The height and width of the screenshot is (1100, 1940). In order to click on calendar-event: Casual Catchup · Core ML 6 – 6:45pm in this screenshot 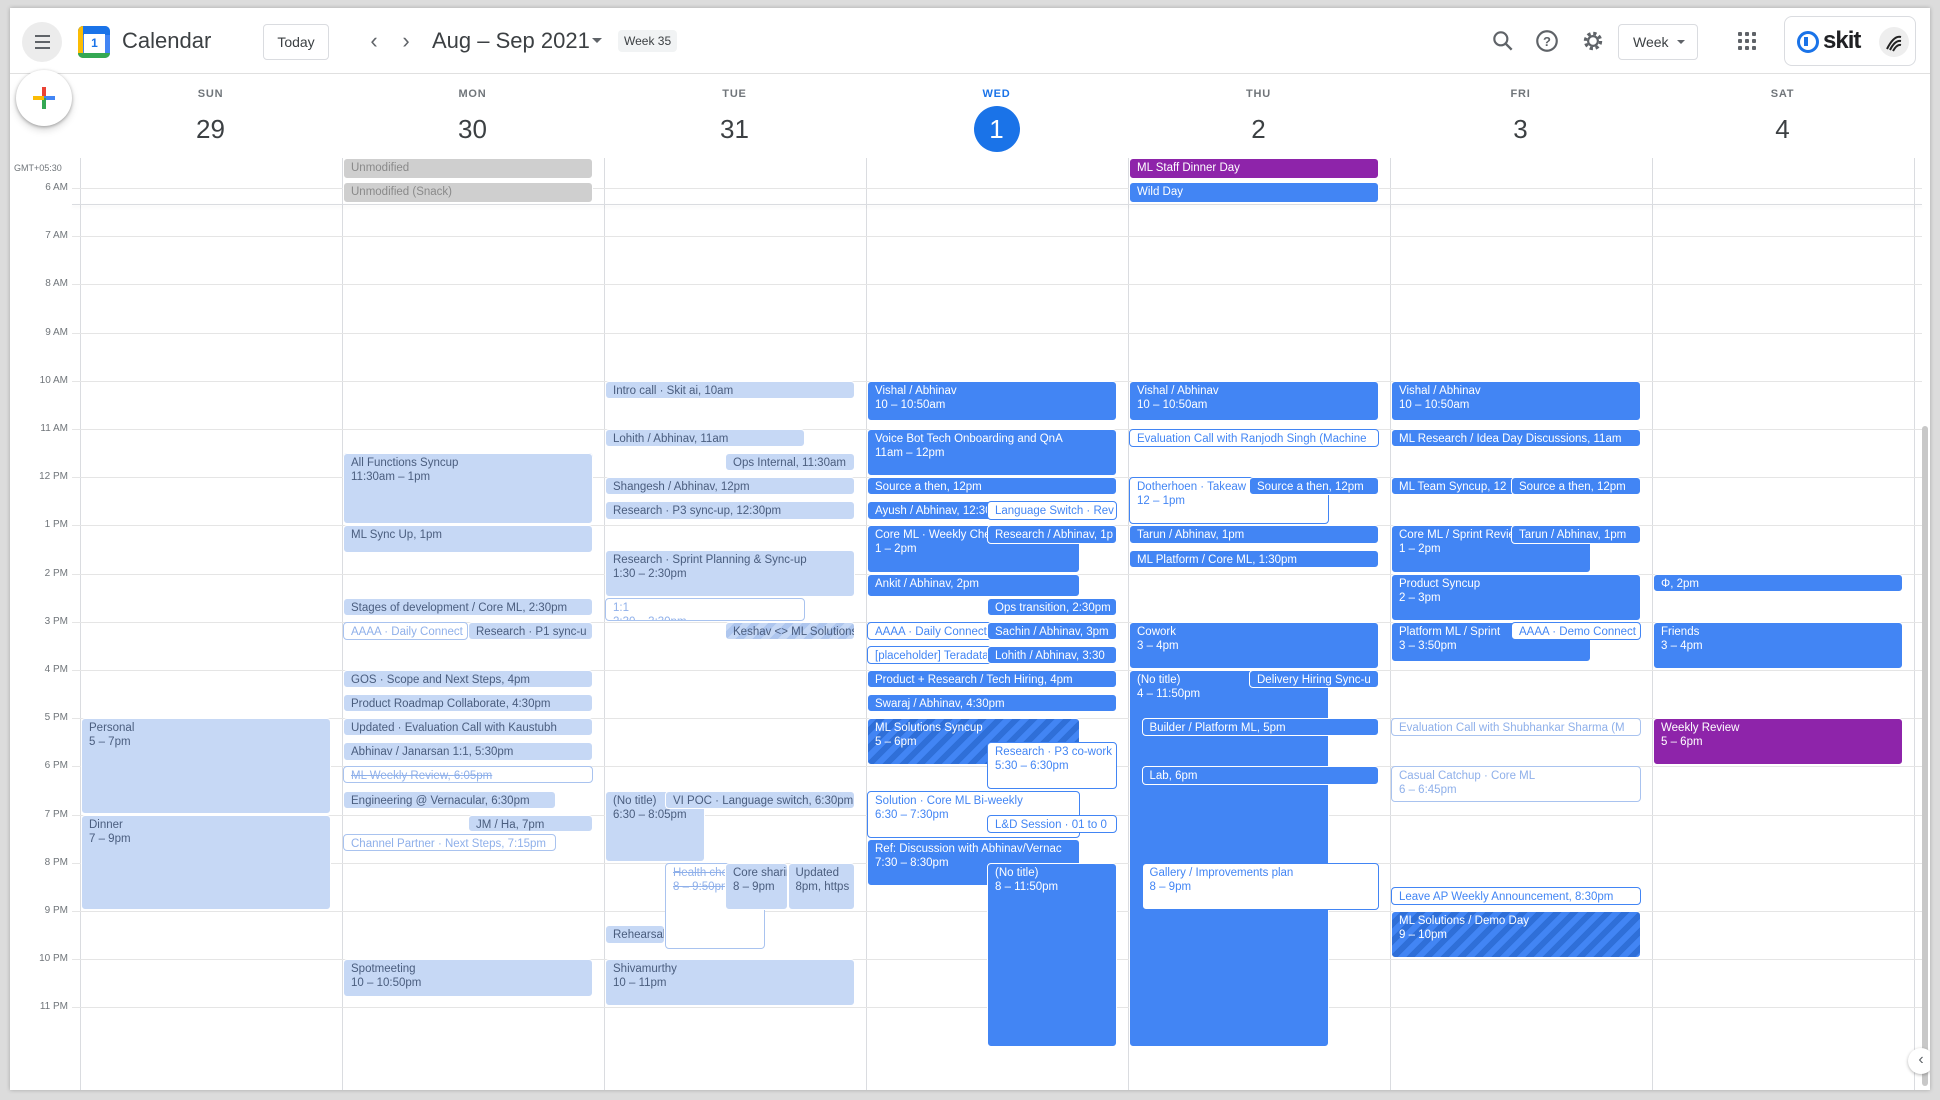, I will do `click(1516, 784)`.